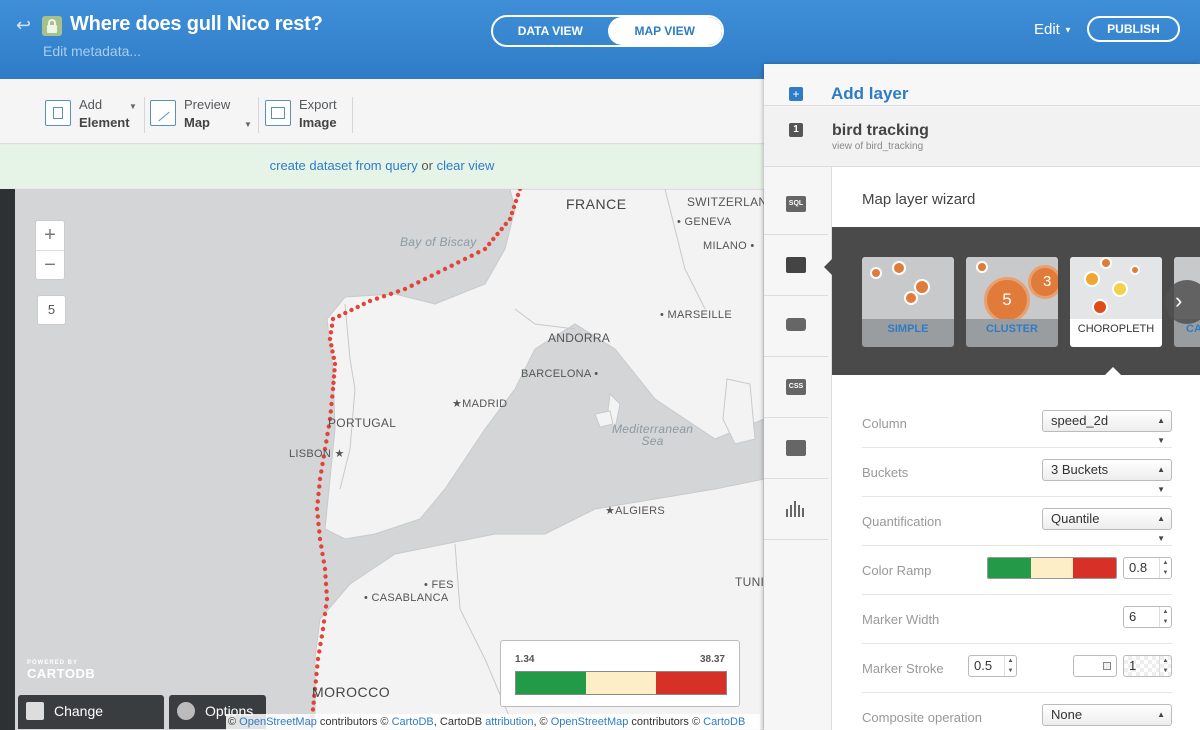 The image size is (1200, 730). I want to click on wizard-pointer, so click(828, 267).